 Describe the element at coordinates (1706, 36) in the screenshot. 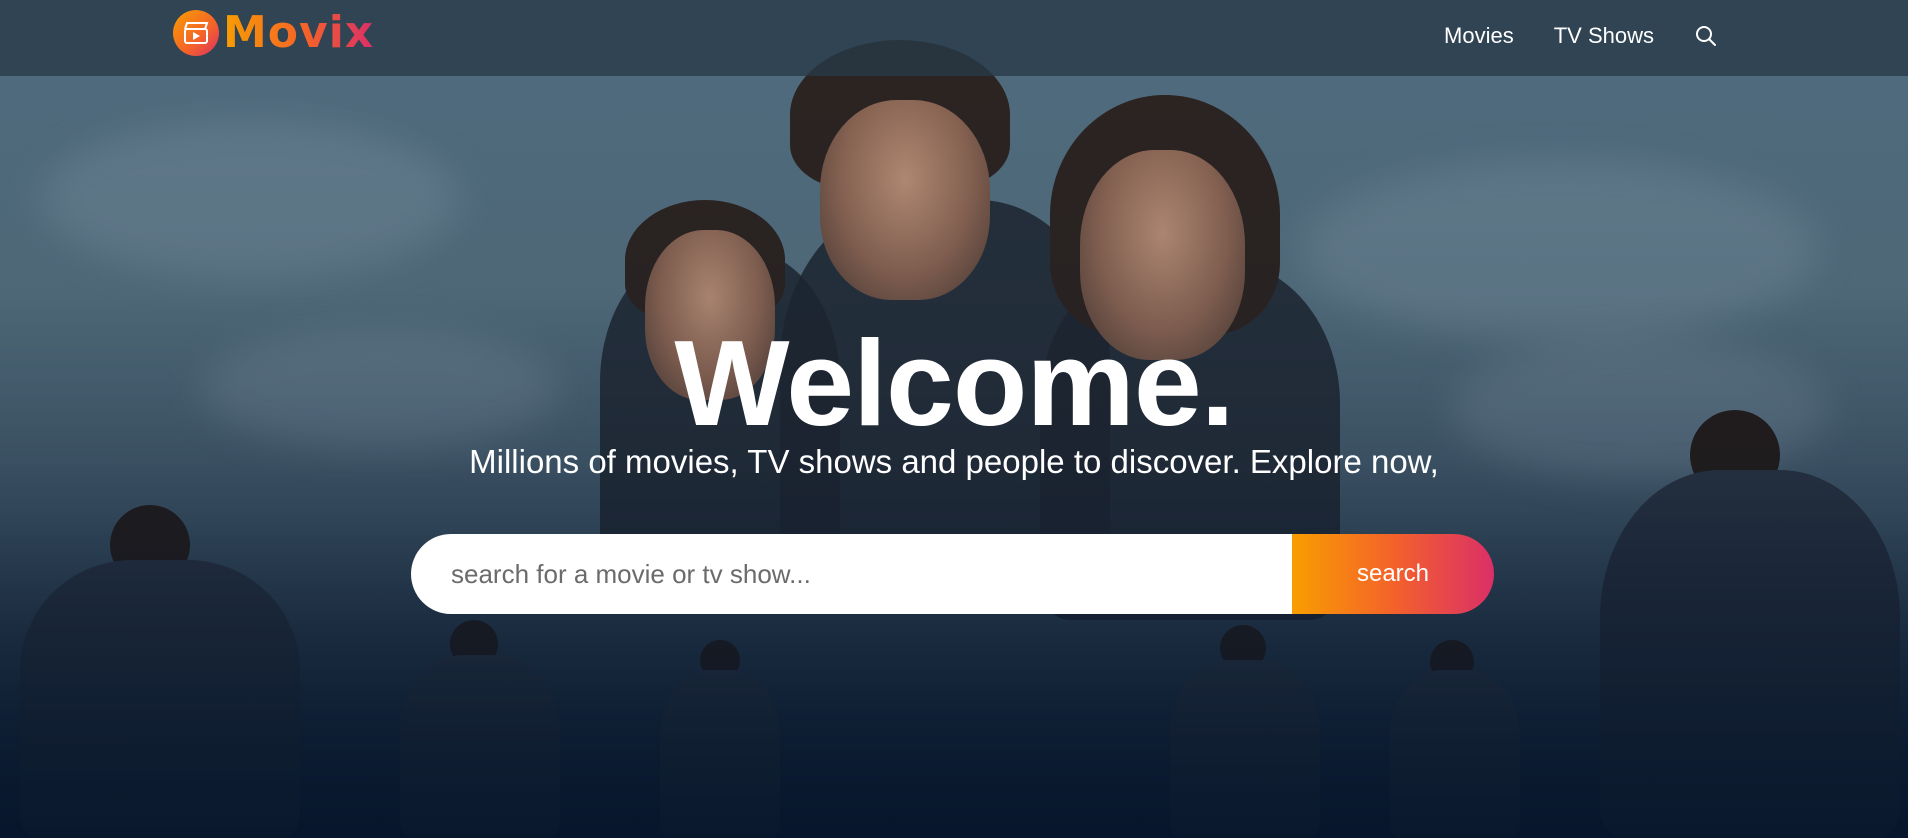

I see `search-icon` at that location.